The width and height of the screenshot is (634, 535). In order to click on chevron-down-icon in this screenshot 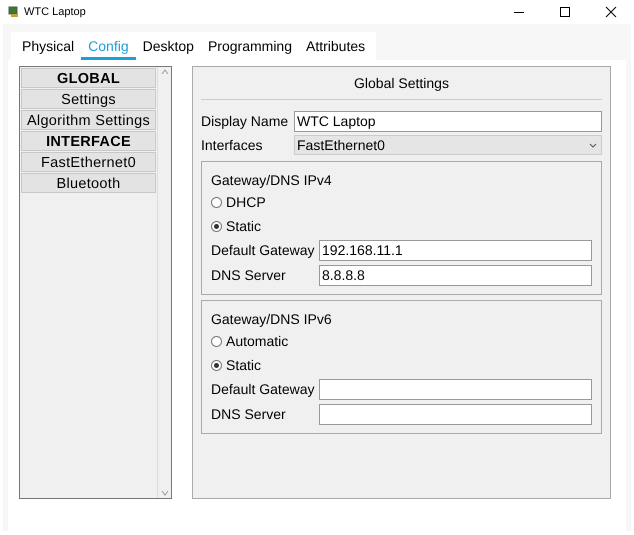, I will do `click(593, 145)`.